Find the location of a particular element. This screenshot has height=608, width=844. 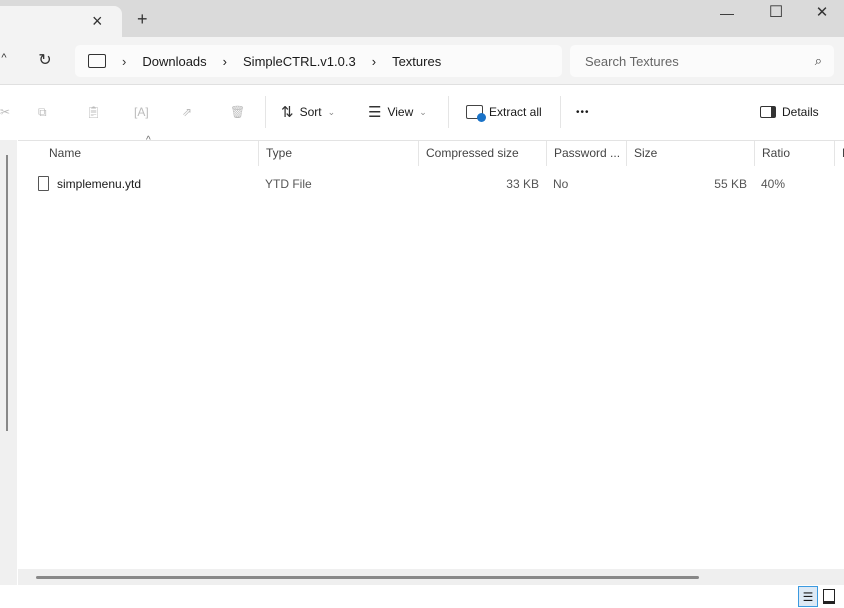

share-icon: ⇗ is located at coordinates (187, 112).